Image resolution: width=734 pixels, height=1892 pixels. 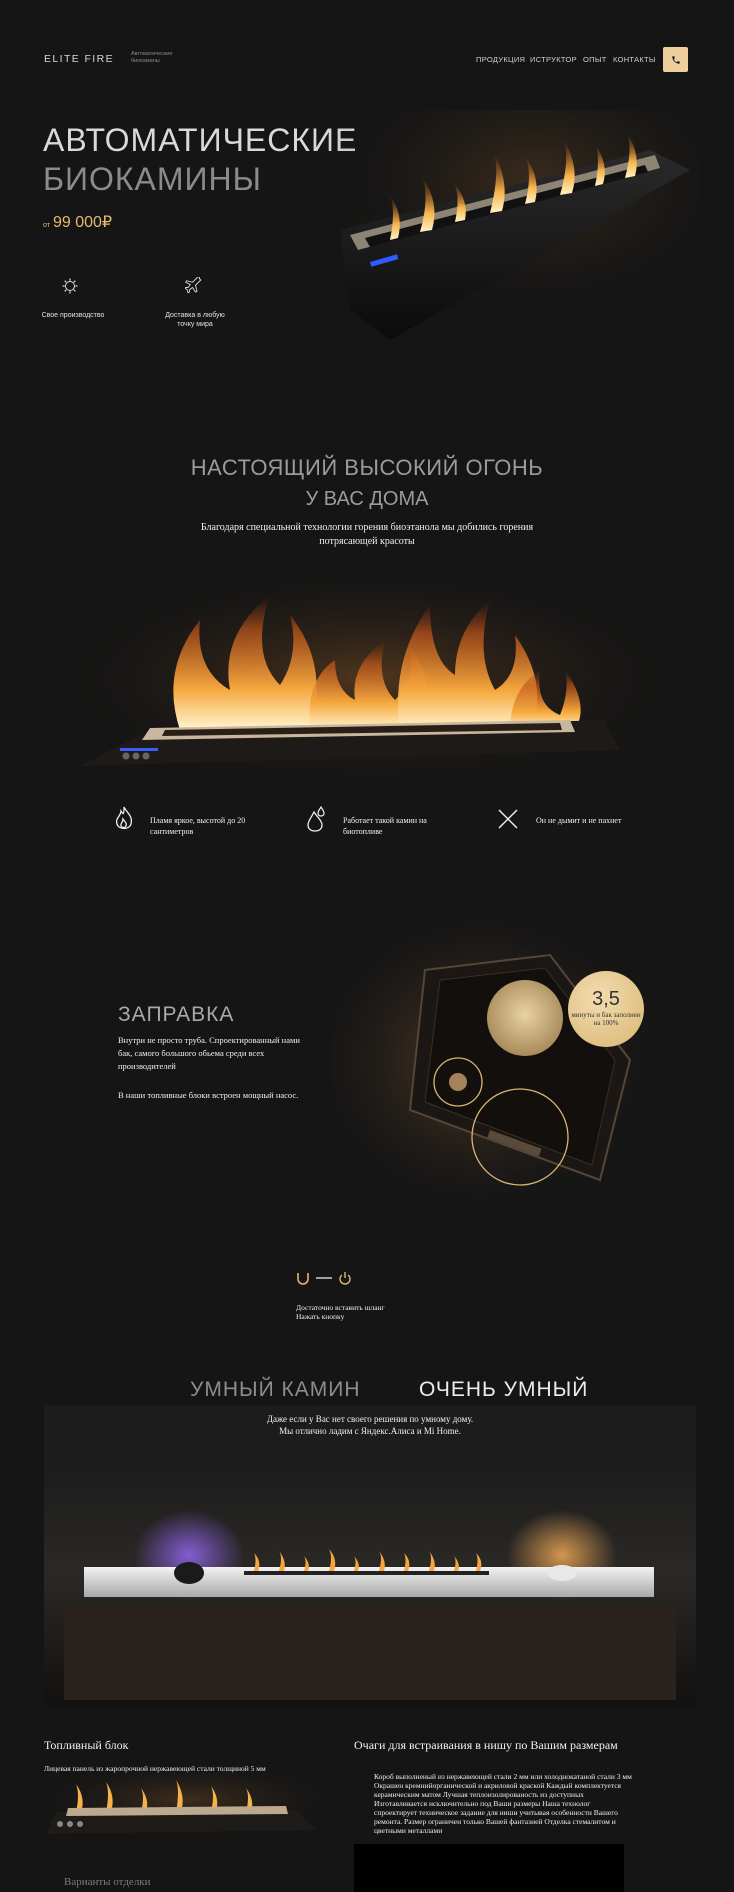 What do you see at coordinates (367, 499) in the screenshot?
I see `fire-section-title-secondary: У ВАС ДОМА` at bounding box center [367, 499].